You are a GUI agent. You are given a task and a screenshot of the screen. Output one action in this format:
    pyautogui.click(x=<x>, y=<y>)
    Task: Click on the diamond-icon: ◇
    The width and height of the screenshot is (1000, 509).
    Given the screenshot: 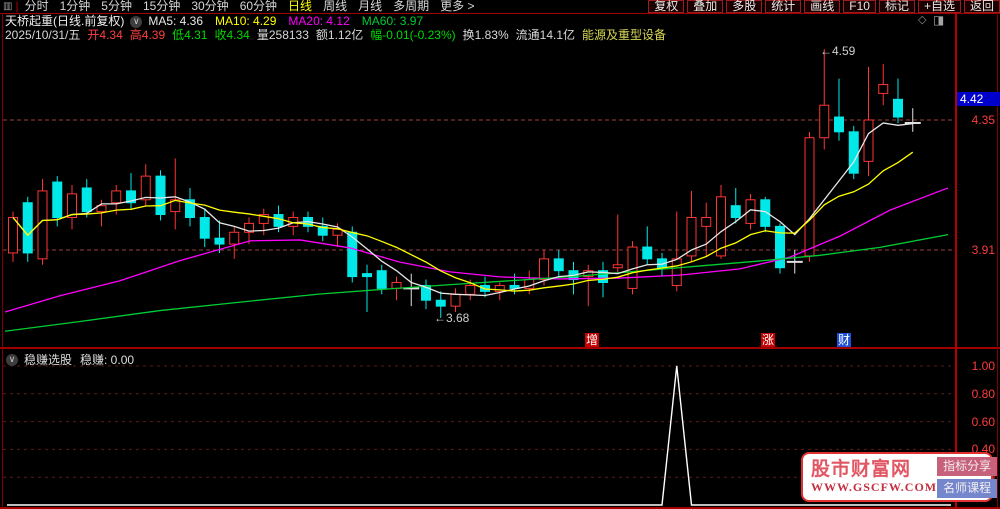 What is the action you would take?
    pyautogui.click(x=922, y=20)
    